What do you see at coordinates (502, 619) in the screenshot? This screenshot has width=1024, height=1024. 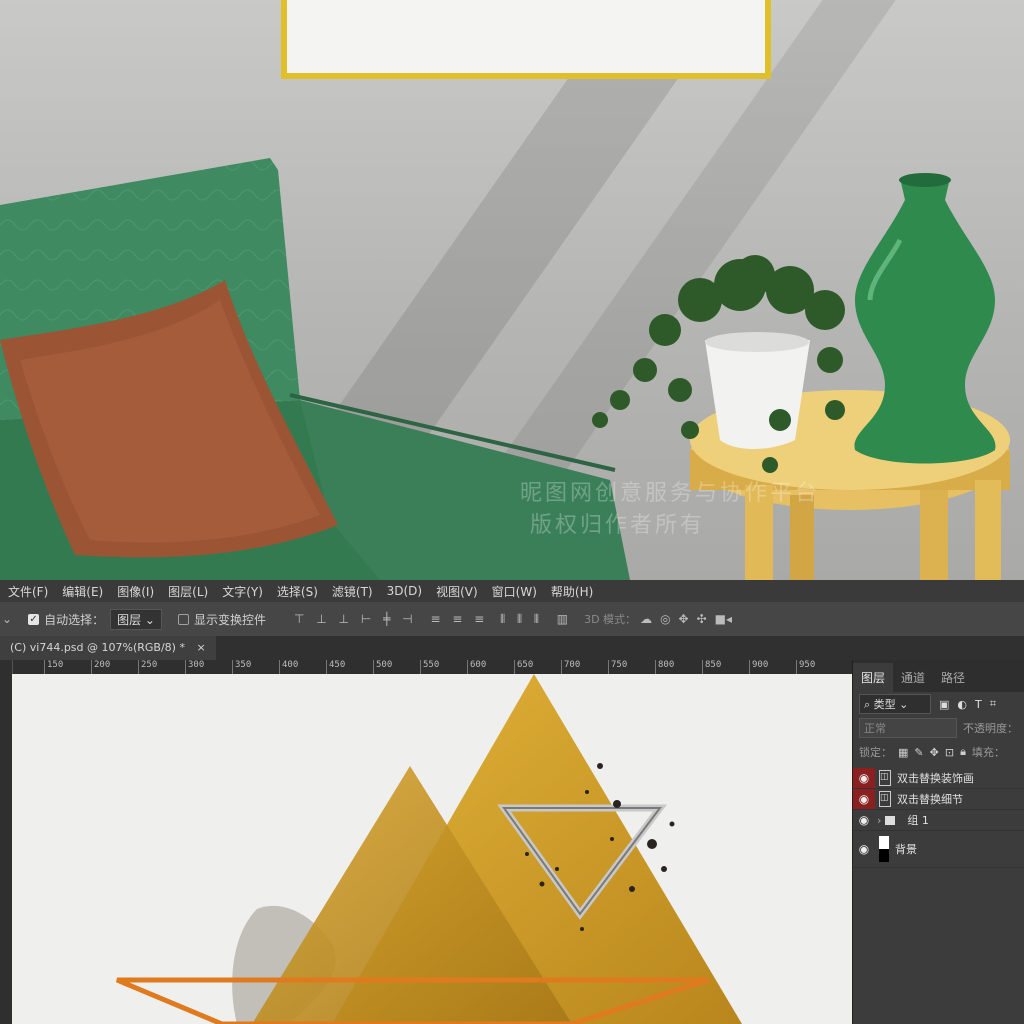 I see `distribute-left-icon: ⫴` at bounding box center [502, 619].